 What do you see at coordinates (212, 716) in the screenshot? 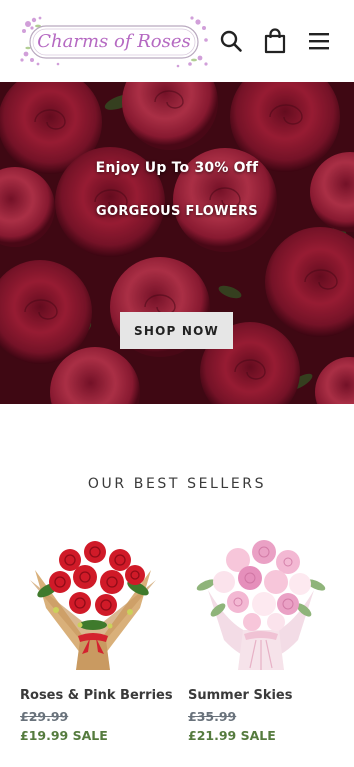
I see `product-original-price: £35.99` at bounding box center [212, 716].